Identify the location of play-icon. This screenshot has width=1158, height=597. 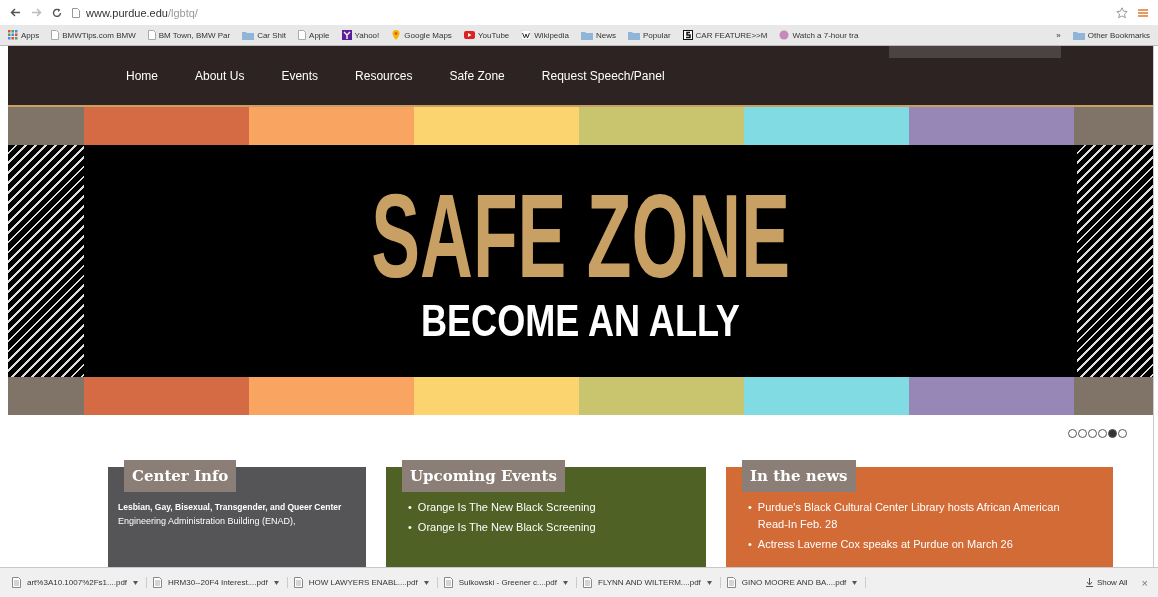
(469, 35).